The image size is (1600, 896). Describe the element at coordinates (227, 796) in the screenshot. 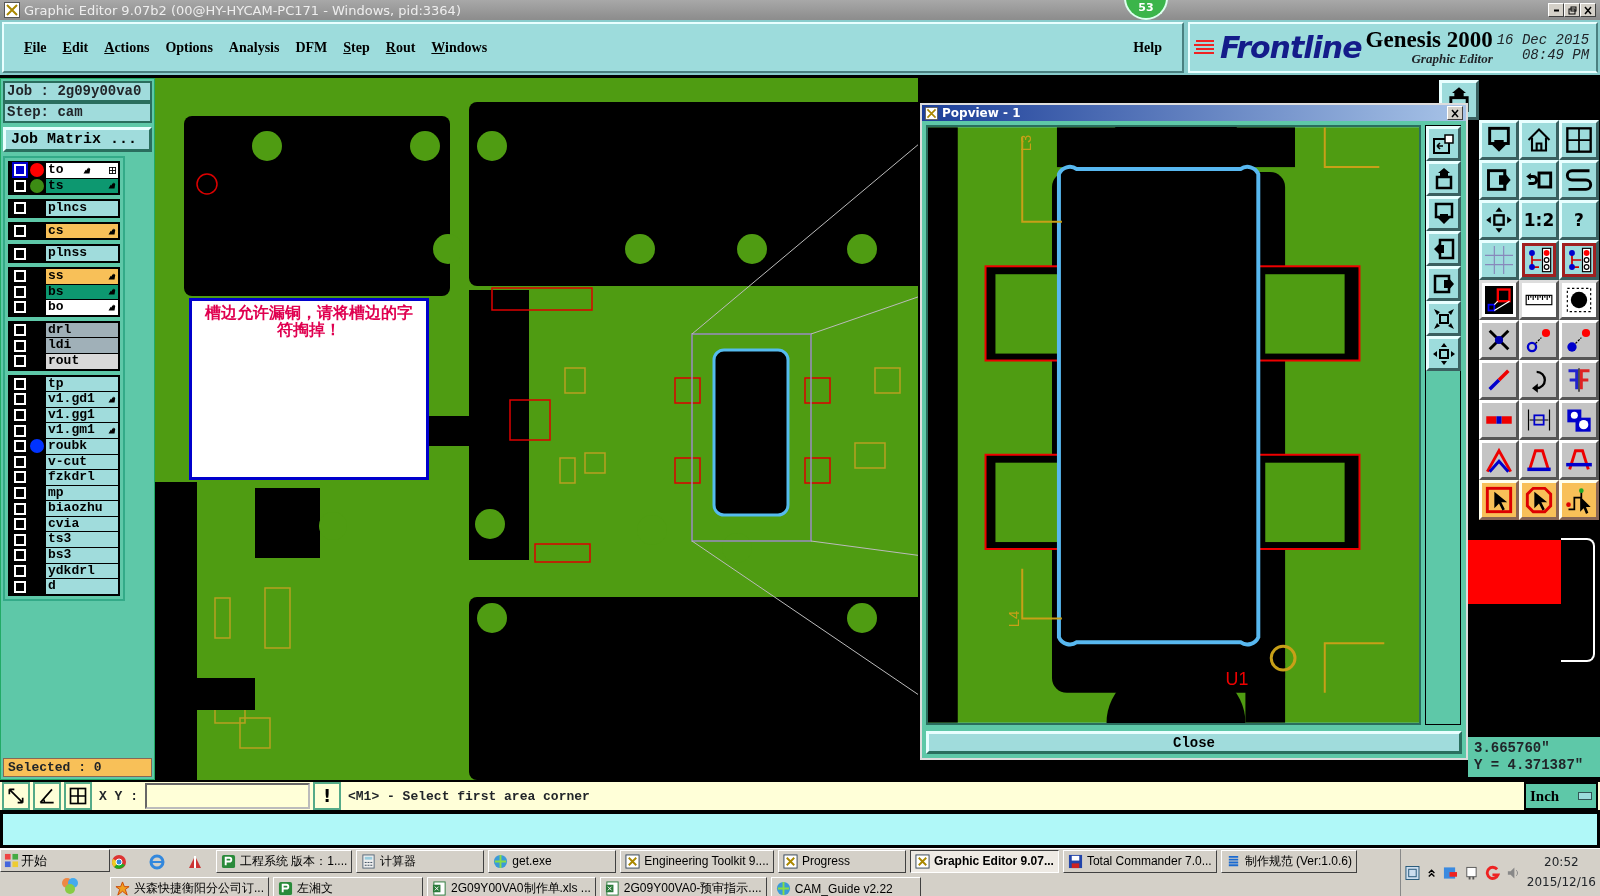

I see `coordinate-input` at that location.